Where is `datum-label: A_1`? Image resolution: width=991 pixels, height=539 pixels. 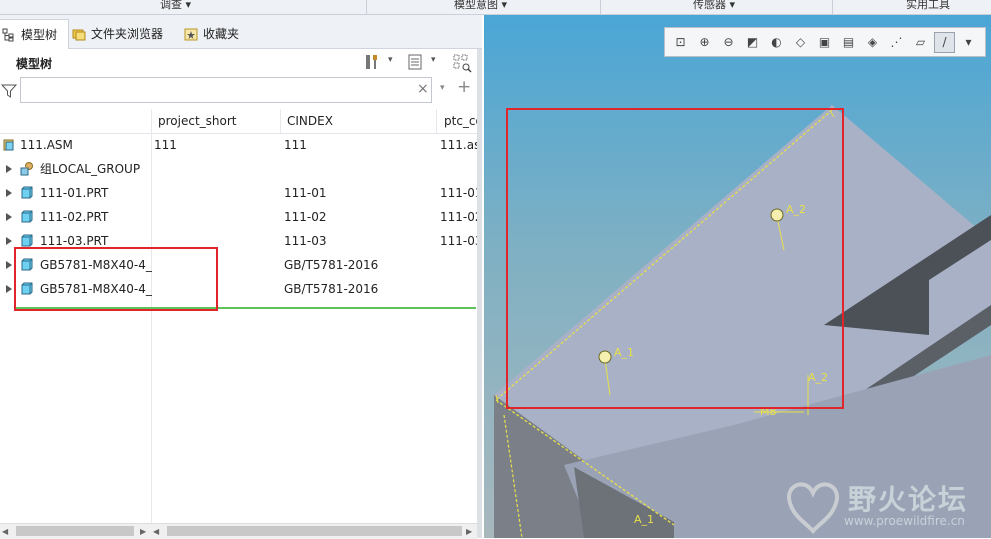
datum-label: A_1 is located at coordinates (644, 519).